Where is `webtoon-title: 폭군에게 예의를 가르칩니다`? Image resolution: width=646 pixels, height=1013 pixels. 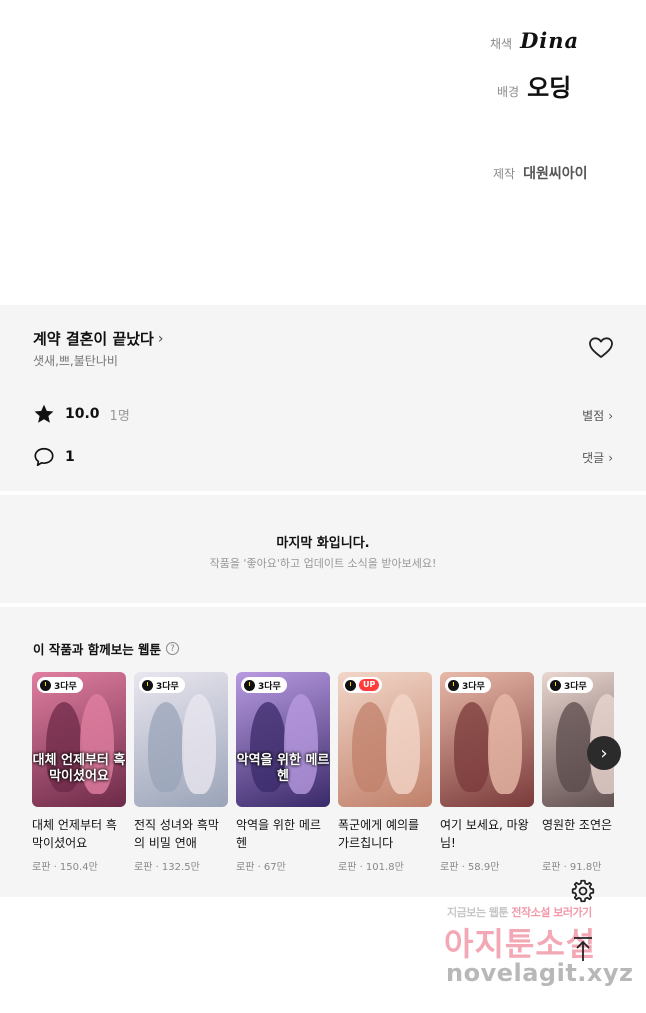 webtoon-title: 폭군에게 예의를 가르칩니다 is located at coordinates (379, 834).